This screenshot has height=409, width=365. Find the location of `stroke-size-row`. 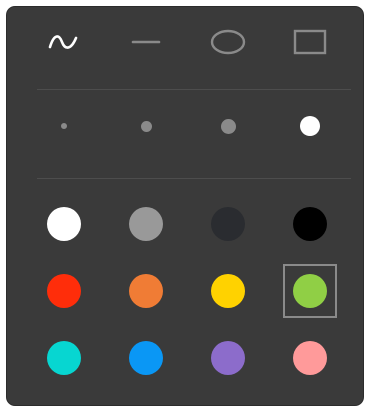

stroke-size-row is located at coordinates (187, 126).